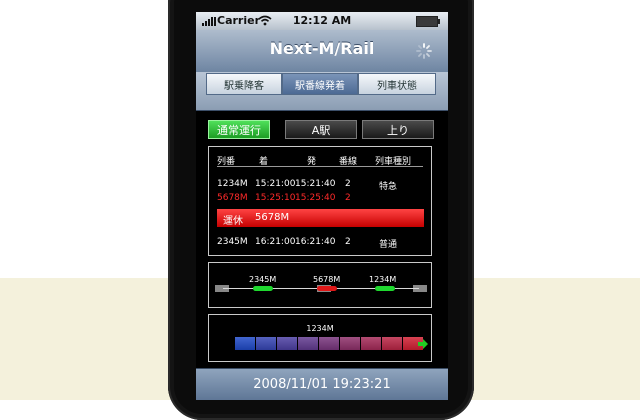 The image size is (640, 420). What do you see at coordinates (232, 242) in the screenshot?
I see `train-number: 2345M` at bounding box center [232, 242].